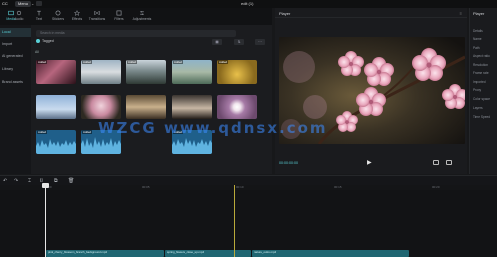 The height and width of the screenshot is (257, 497). What do you see at coordinates (56, 181) in the screenshot?
I see `copy-icon: ⧉` at bounding box center [56, 181].